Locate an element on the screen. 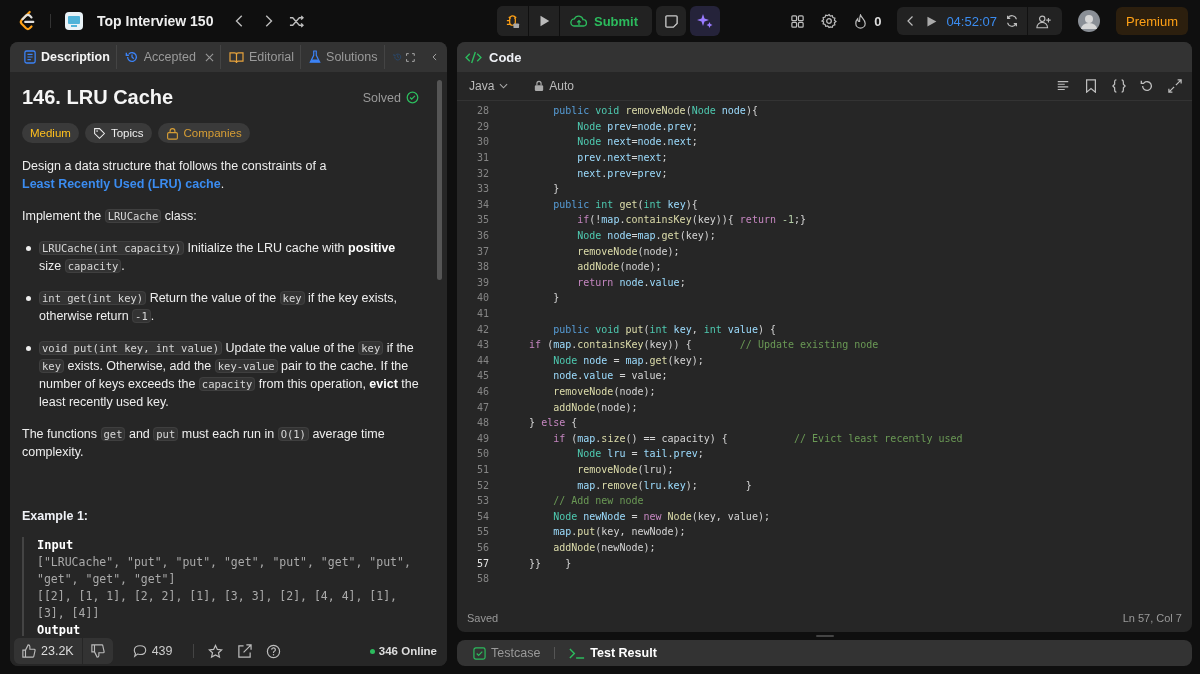  line-number: 46 is located at coordinates (482, 391).